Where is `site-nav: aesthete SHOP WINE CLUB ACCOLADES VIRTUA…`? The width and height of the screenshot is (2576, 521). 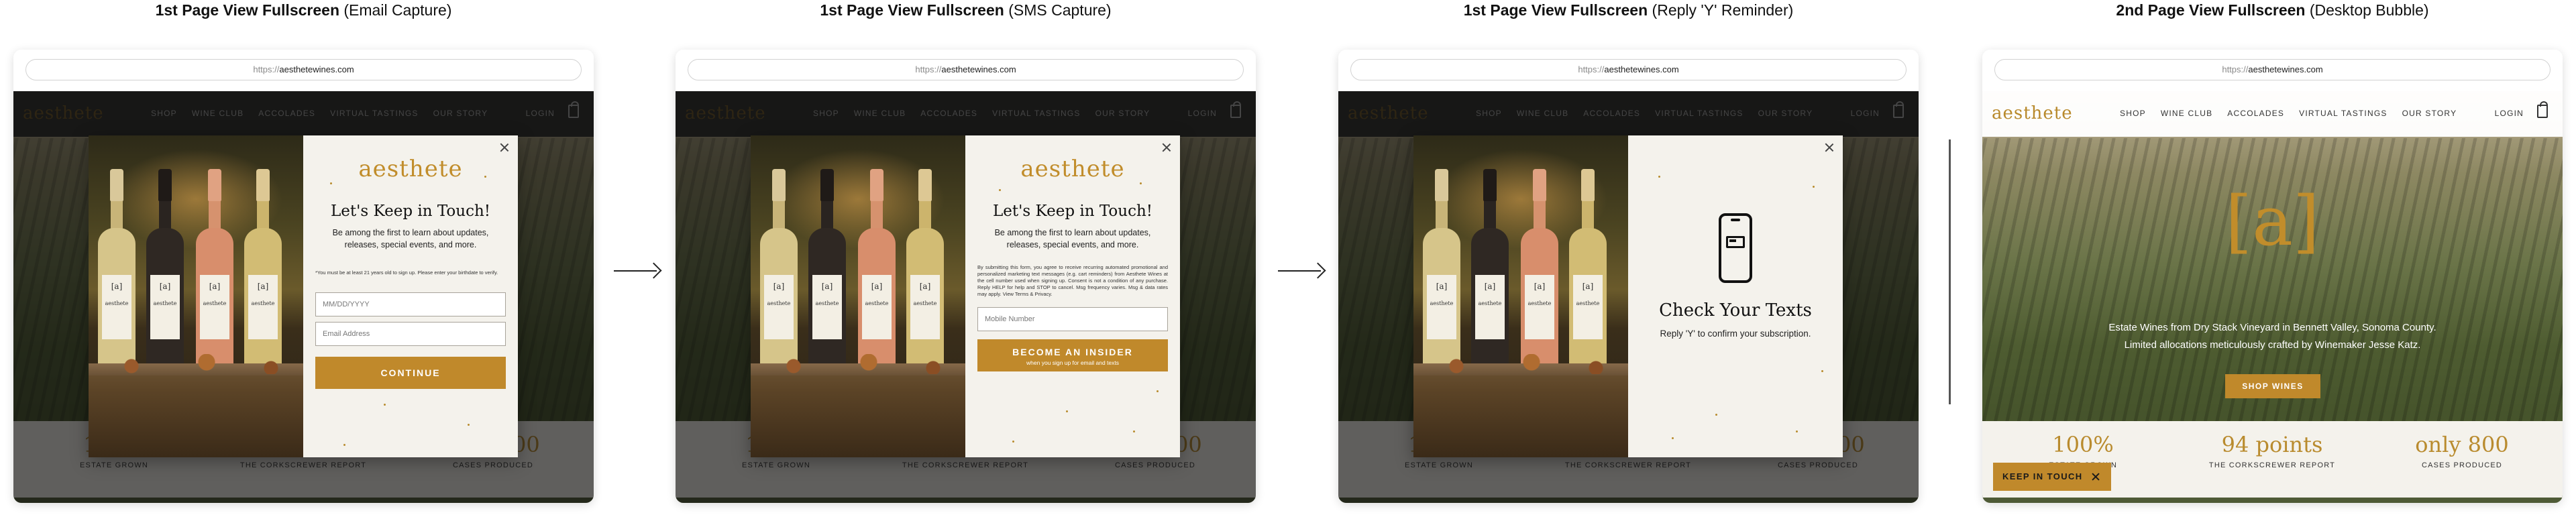 site-nav: aesthete SHOP WINE CLUB ACCOLADES VIRTUA… is located at coordinates (2272, 114).